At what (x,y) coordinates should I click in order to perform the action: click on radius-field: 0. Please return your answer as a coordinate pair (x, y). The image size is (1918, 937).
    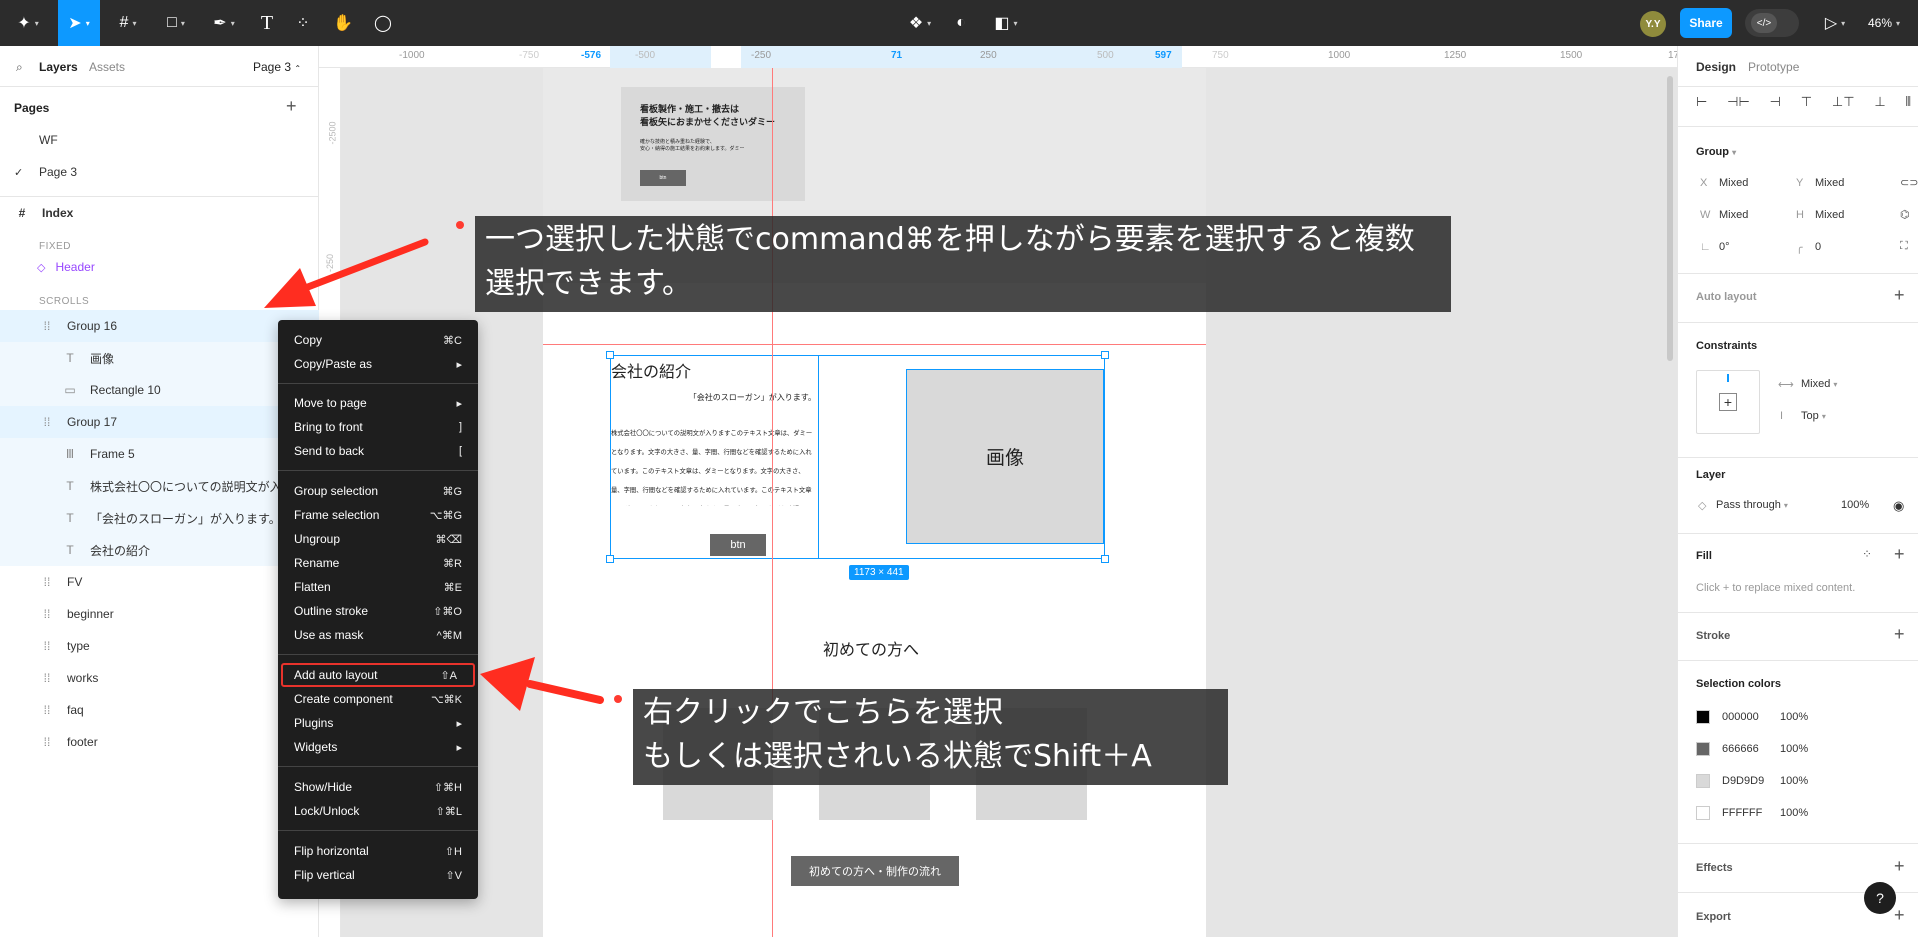
    Looking at the image, I should click on (1818, 247).